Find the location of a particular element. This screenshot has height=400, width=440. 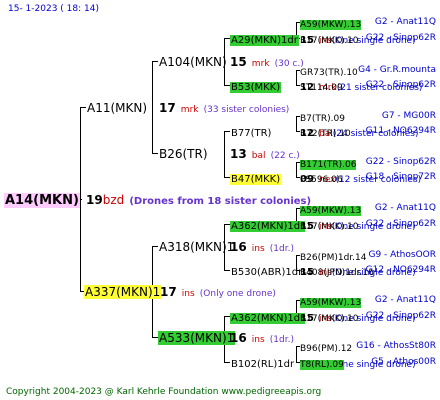

ancestor-leaf: GR73(TR).10 G4 - Gr.R.mounta is located at coordinates (369, 70).